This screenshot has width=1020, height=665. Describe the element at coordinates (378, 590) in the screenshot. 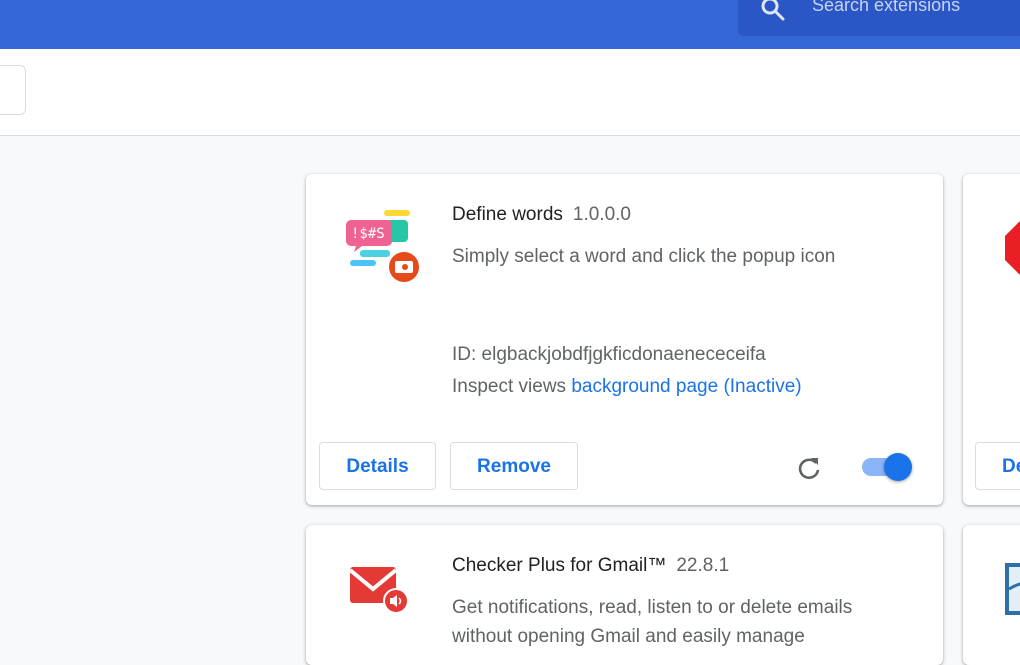

I see `checker-plus-gmail-icon` at that location.